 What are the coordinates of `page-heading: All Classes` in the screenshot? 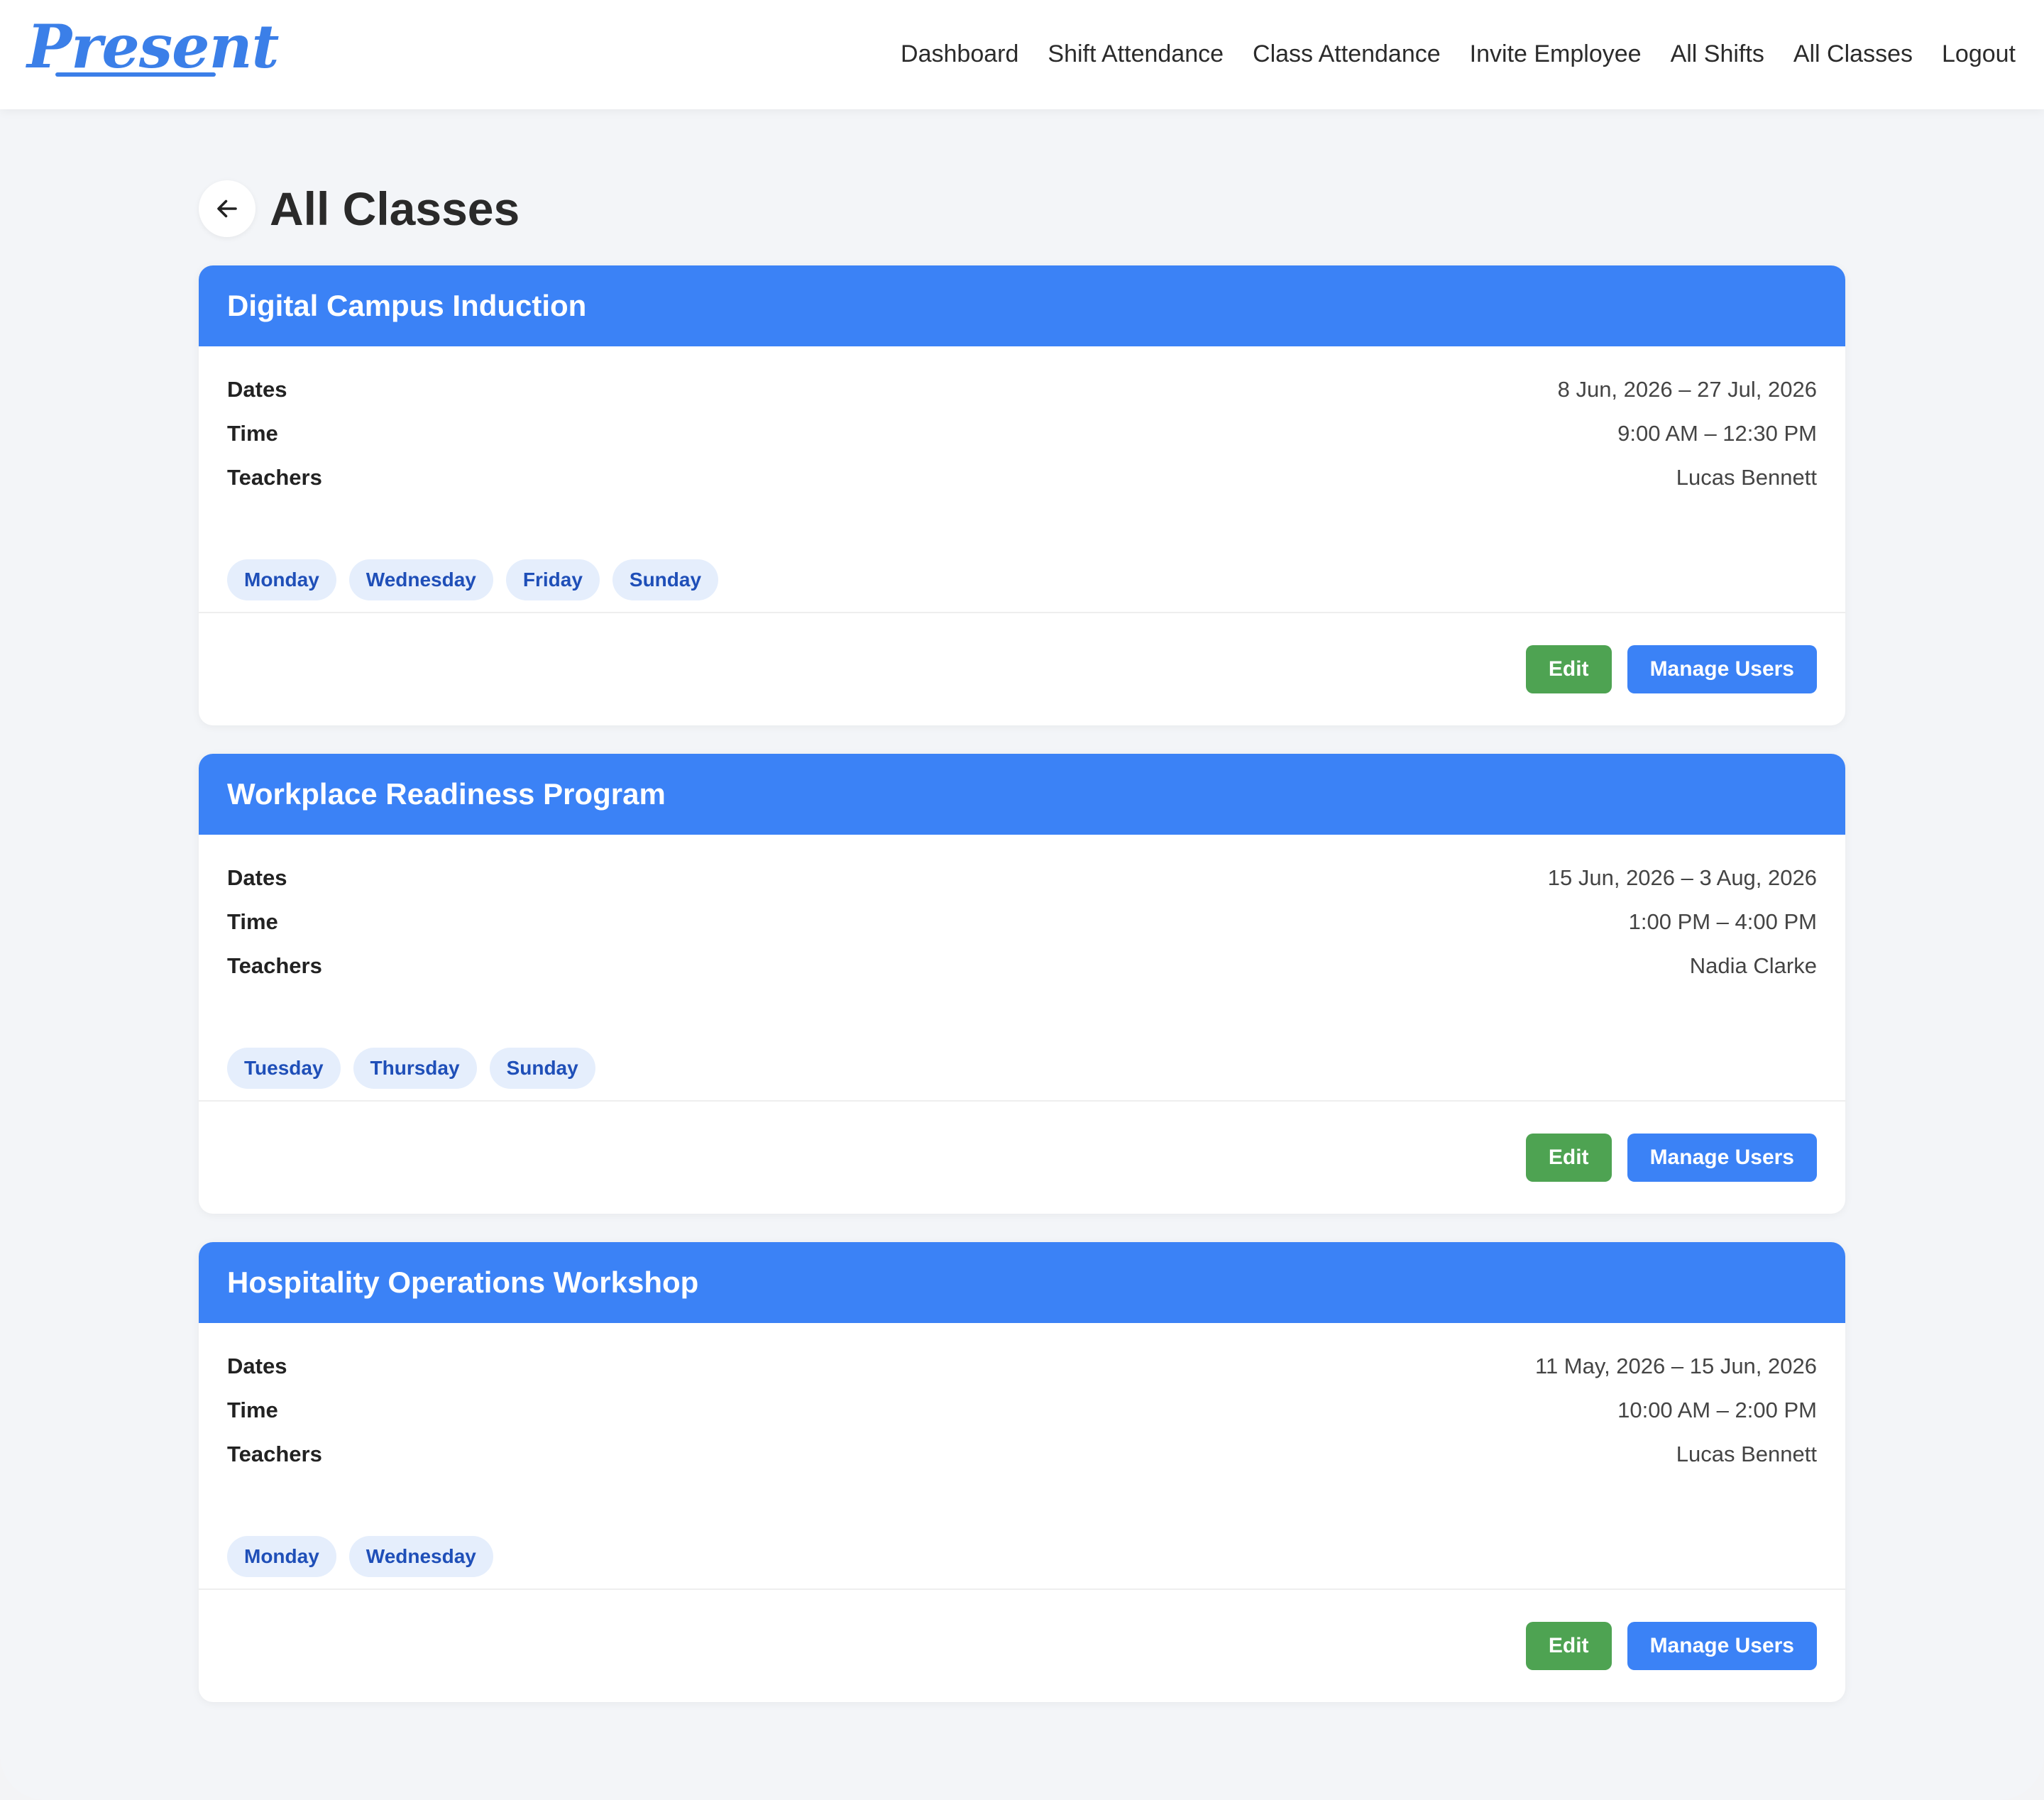 It's located at (359, 208).